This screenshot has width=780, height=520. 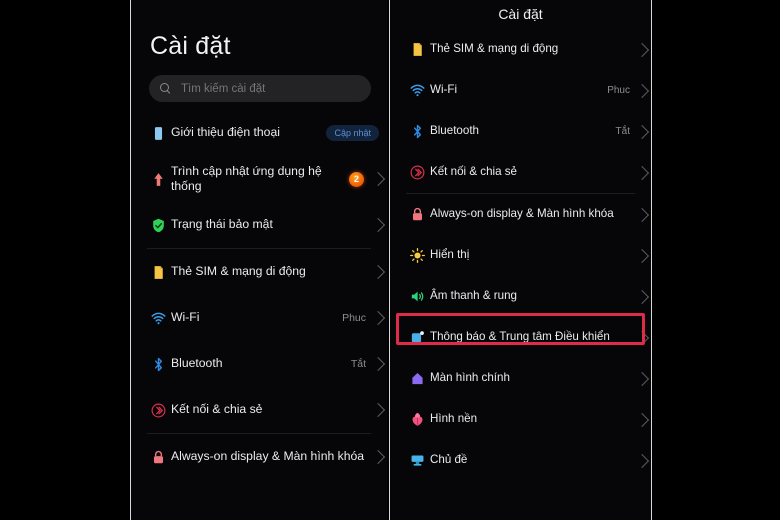 What do you see at coordinates (520, 14) in the screenshot?
I see `page-title-right: Cài đặt` at bounding box center [520, 14].